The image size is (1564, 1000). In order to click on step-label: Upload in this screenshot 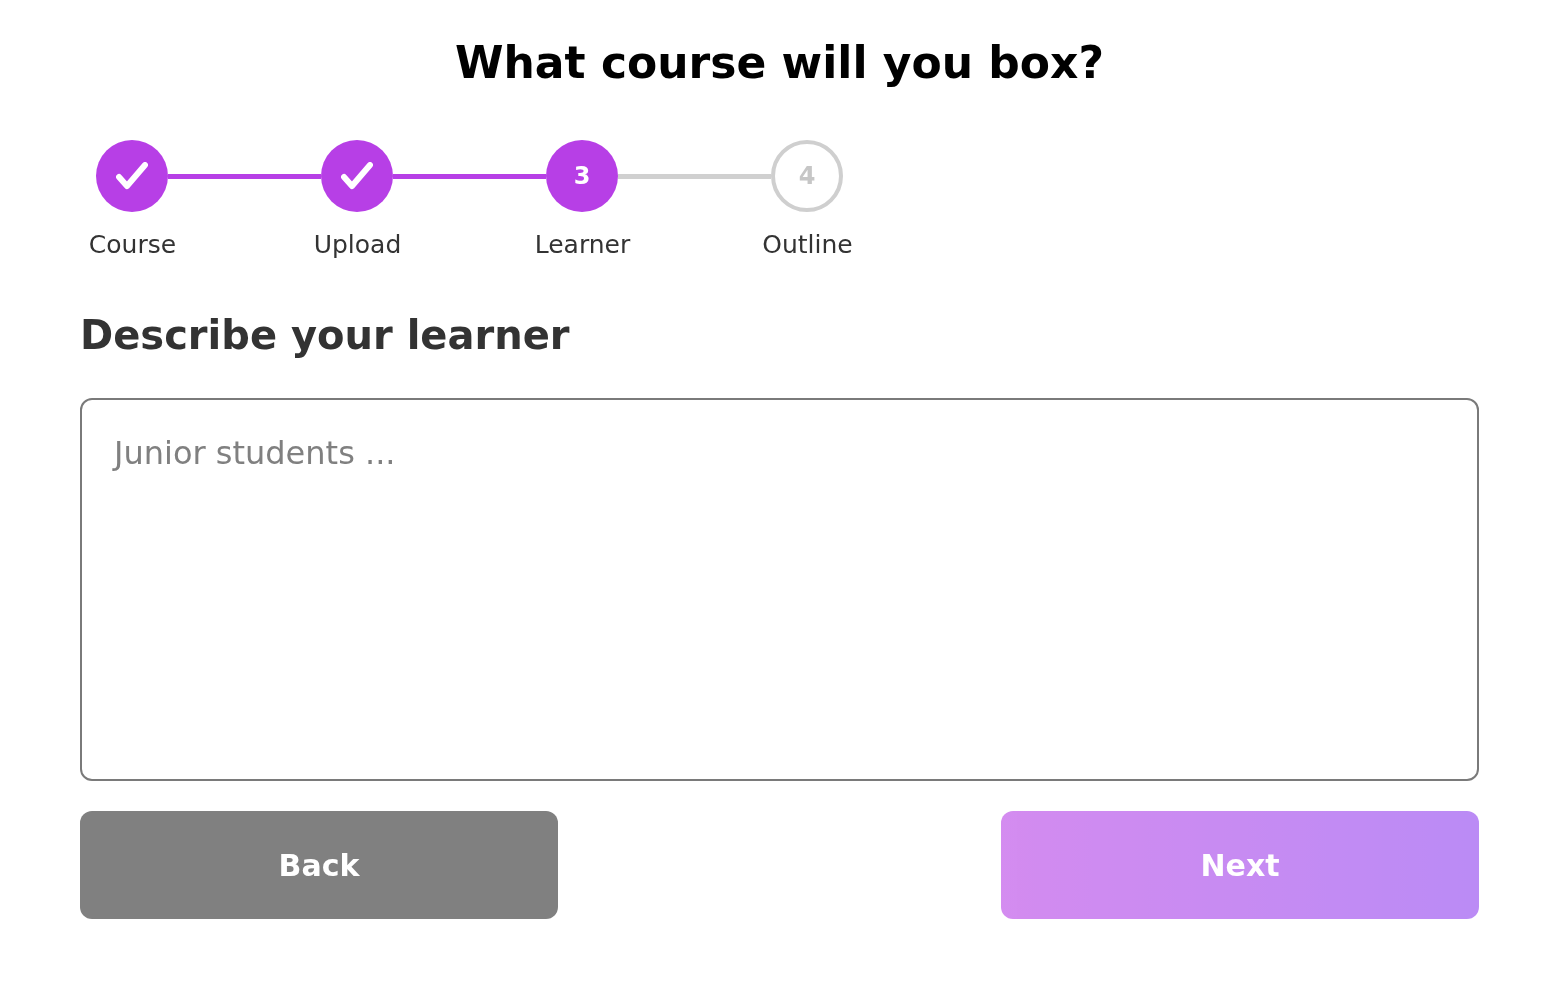, I will do `click(357, 245)`.